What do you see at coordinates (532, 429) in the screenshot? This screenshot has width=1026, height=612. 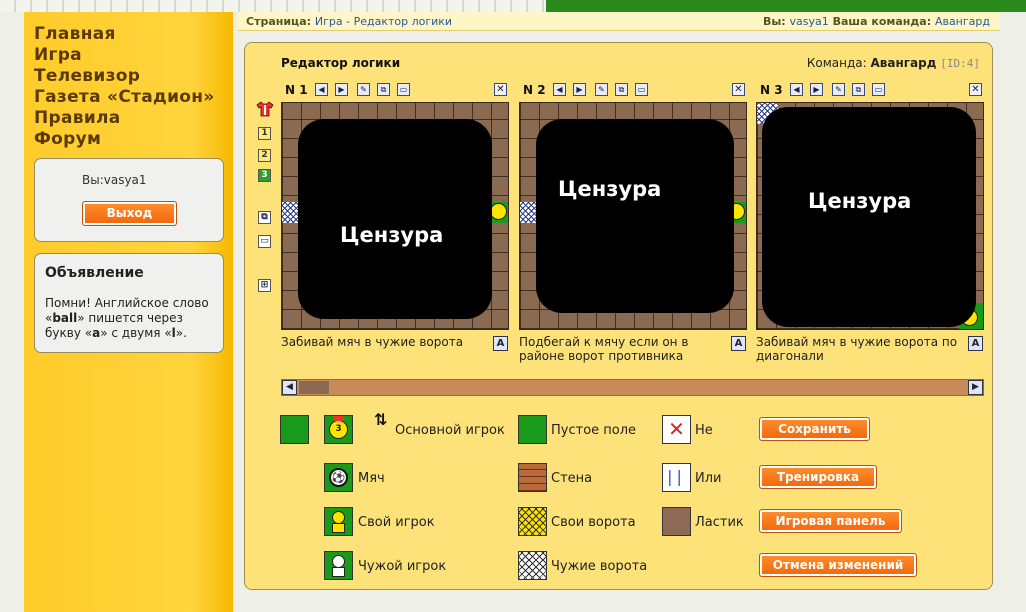 I see `empty-field-tile` at bounding box center [532, 429].